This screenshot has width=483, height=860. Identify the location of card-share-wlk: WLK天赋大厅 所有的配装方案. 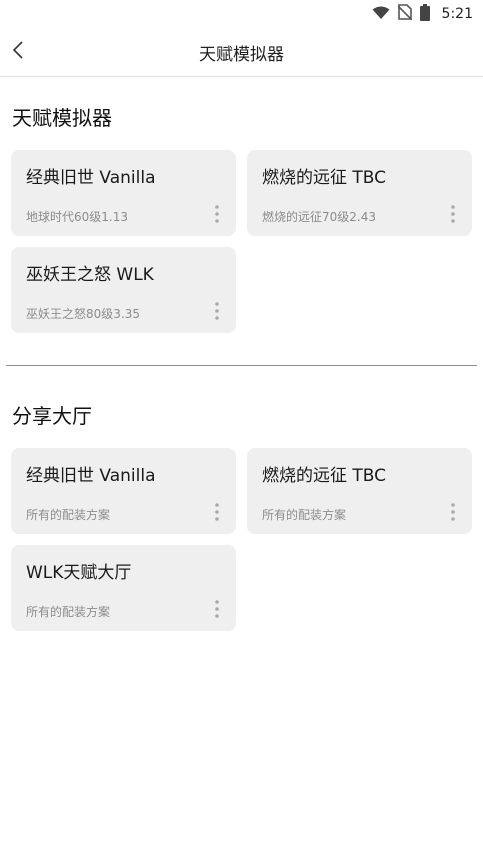
(123, 588).